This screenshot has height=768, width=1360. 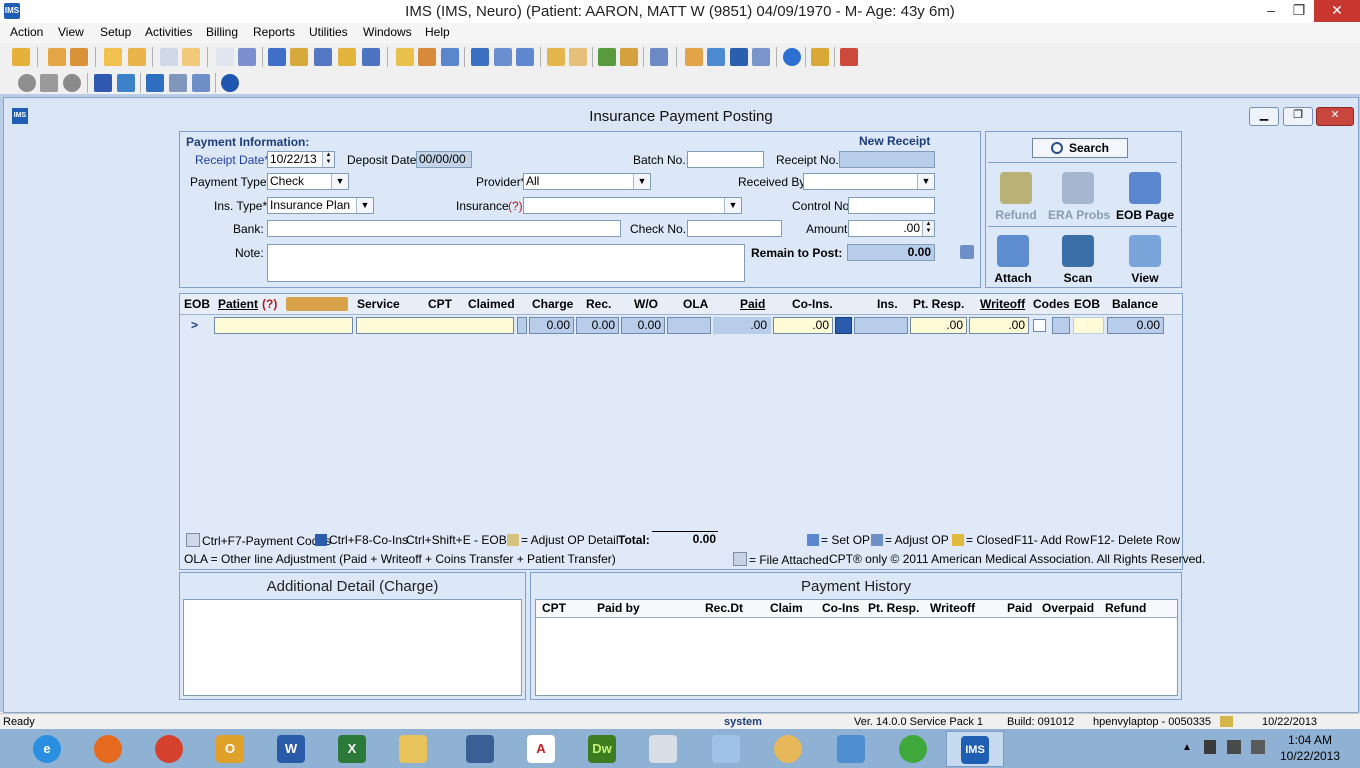 I want to click on child-restore-button: ❐, so click(x=1298, y=116).